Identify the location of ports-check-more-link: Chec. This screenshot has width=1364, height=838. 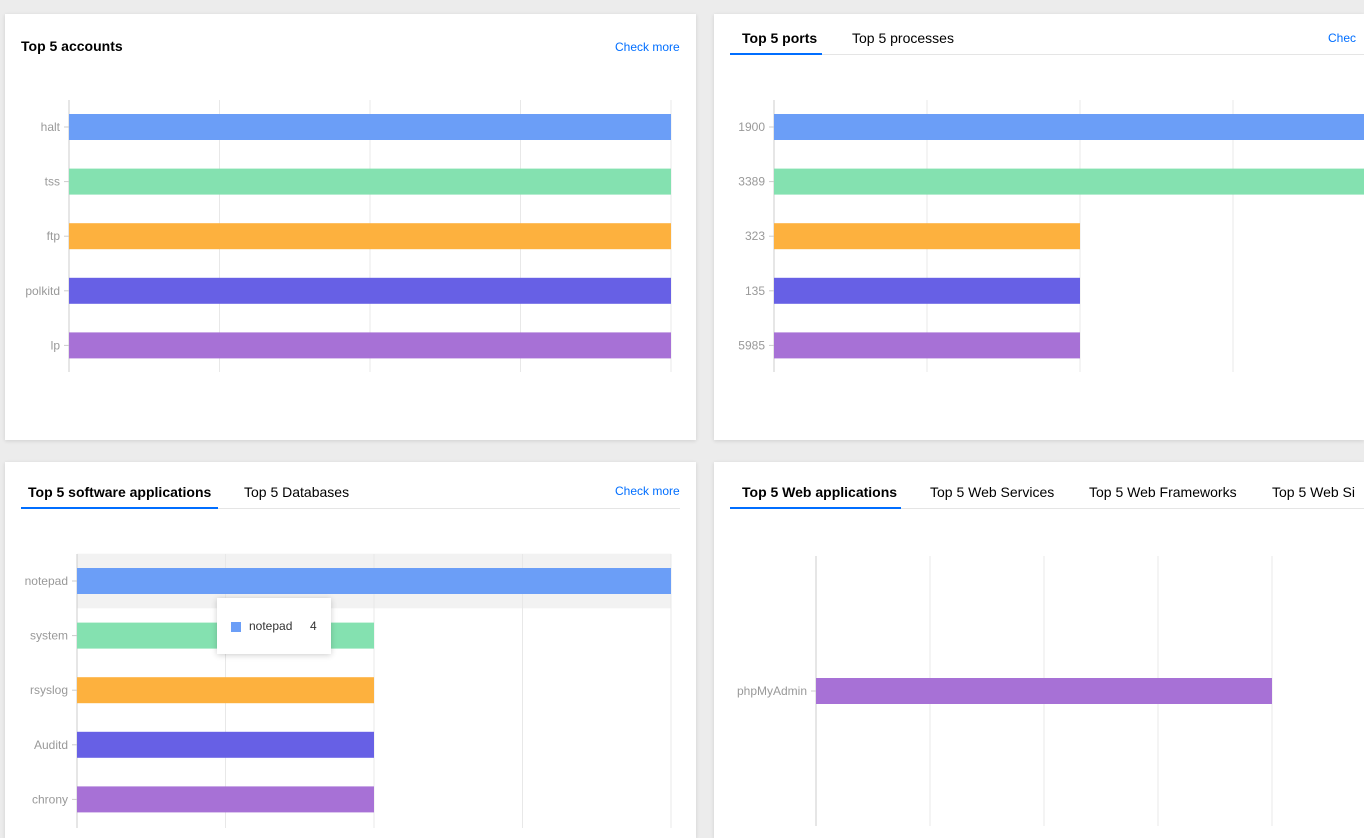
(1342, 38).